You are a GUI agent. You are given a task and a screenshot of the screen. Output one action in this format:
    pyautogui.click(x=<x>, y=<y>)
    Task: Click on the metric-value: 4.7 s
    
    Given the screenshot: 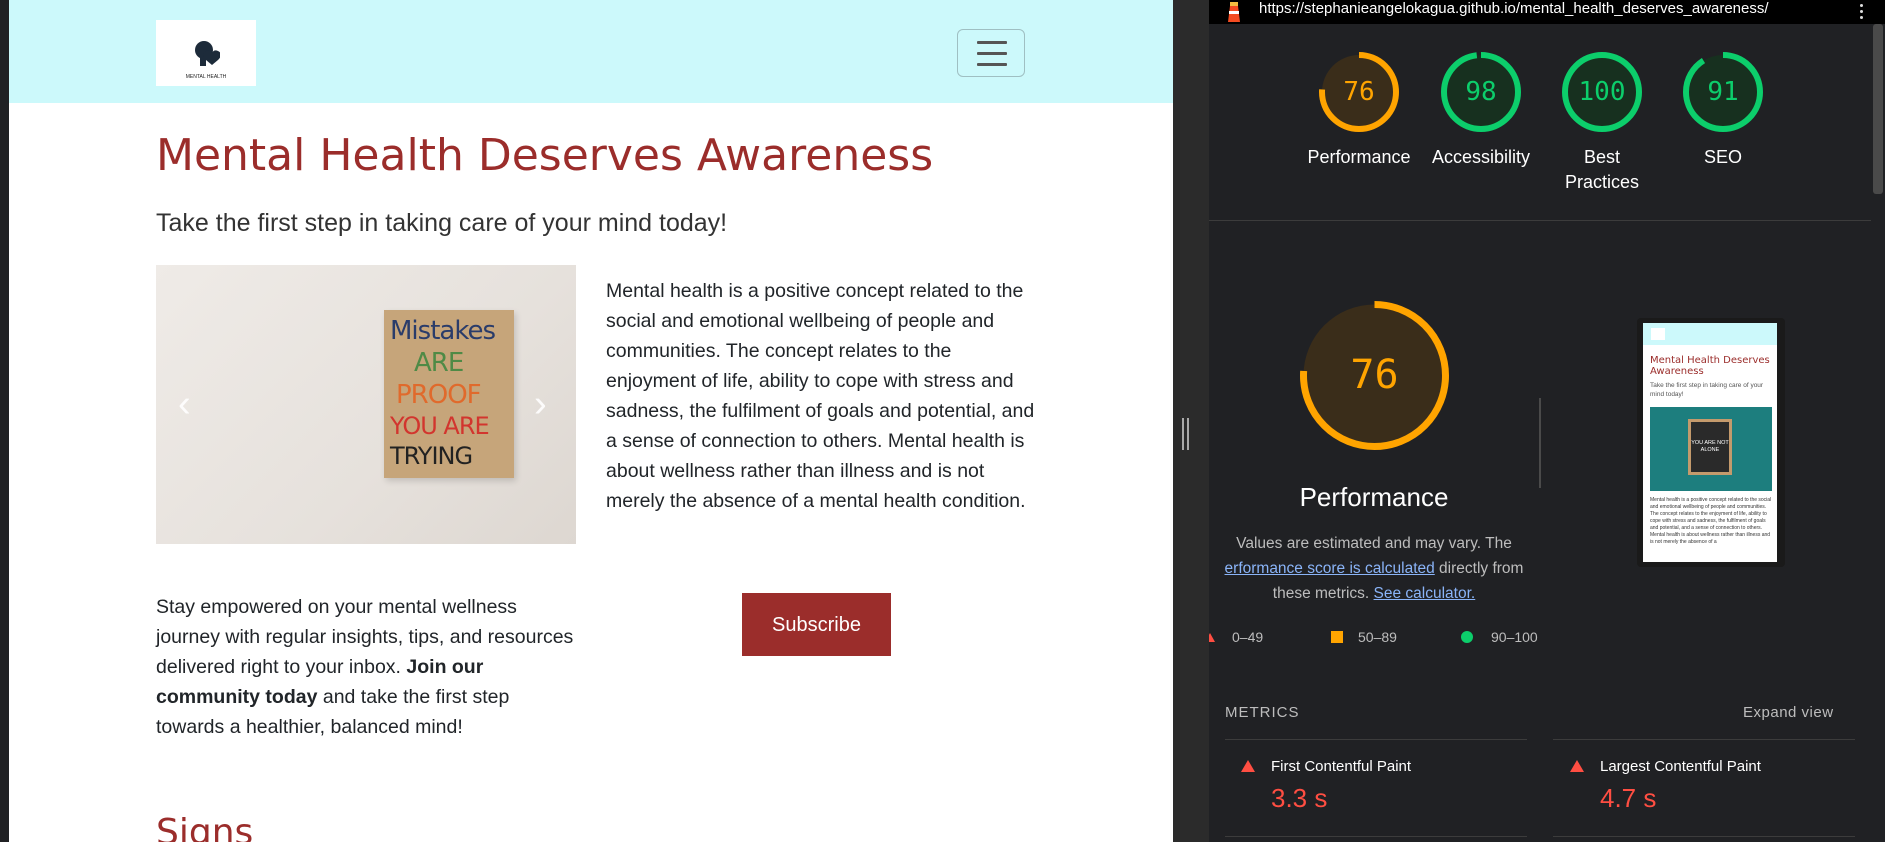 What is the action you would take?
    pyautogui.click(x=1628, y=798)
    